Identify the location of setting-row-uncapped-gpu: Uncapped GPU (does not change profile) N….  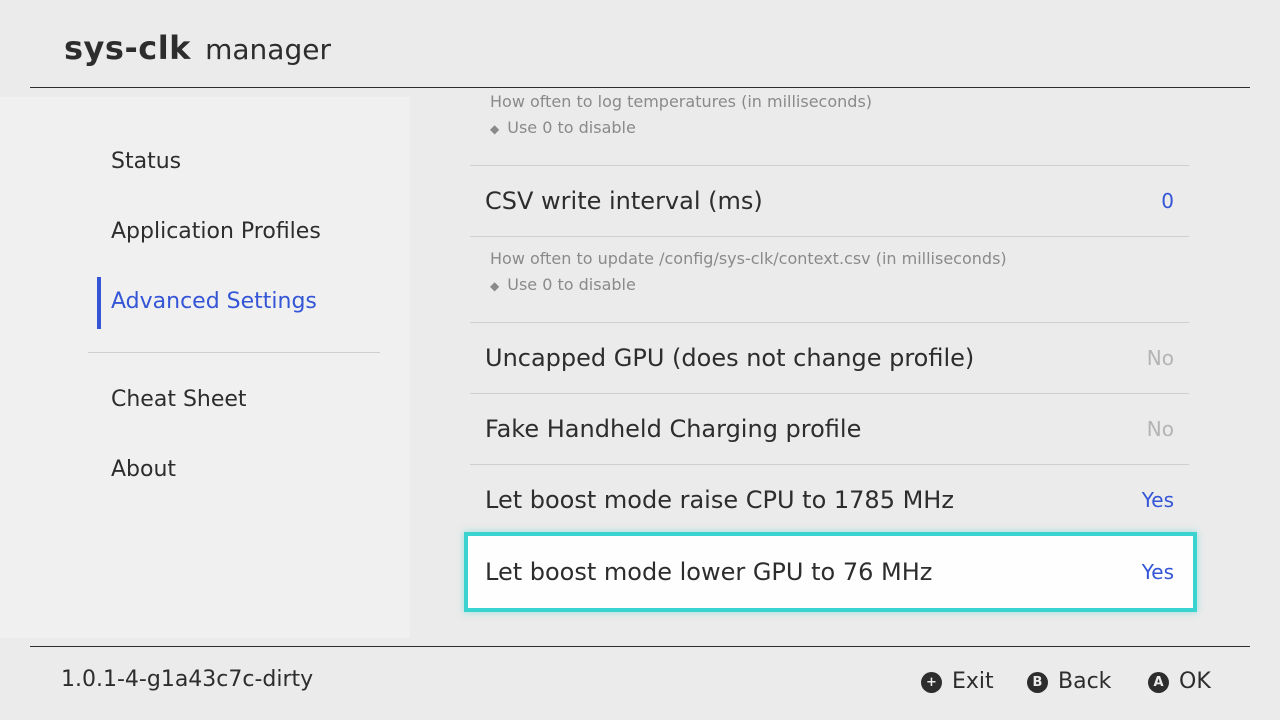
(829, 358).